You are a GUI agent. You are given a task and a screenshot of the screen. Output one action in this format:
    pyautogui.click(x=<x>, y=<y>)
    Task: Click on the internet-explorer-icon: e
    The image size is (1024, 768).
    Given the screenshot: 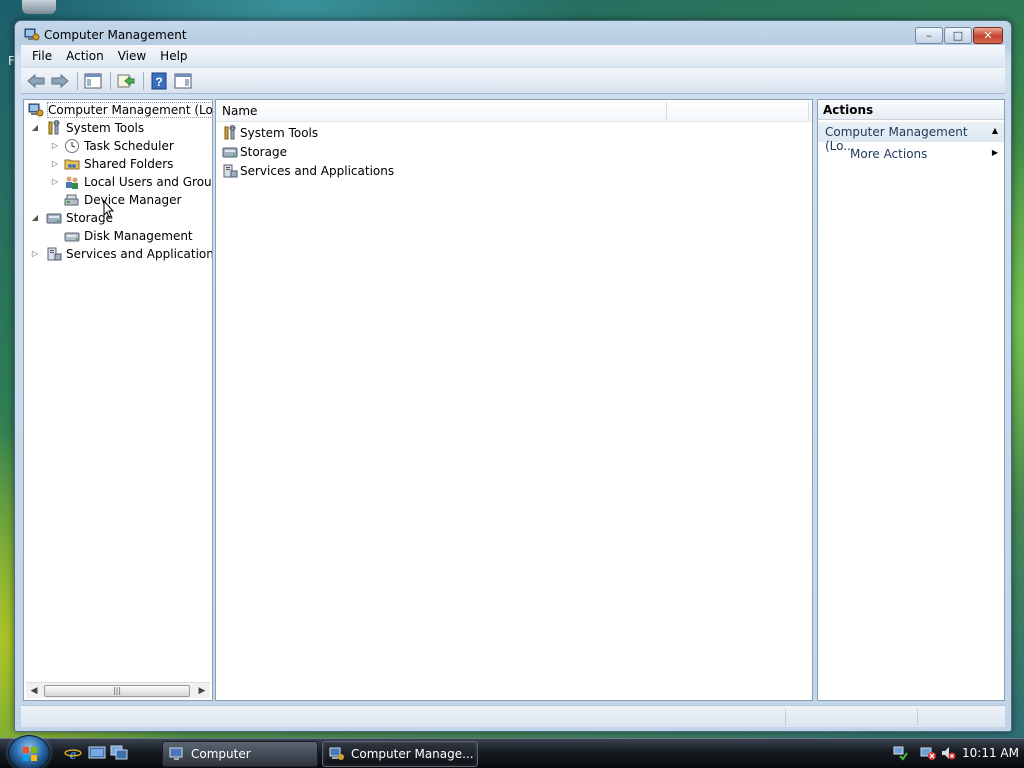 What is the action you would take?
    pyautogui.click(x=73, y=753)
    